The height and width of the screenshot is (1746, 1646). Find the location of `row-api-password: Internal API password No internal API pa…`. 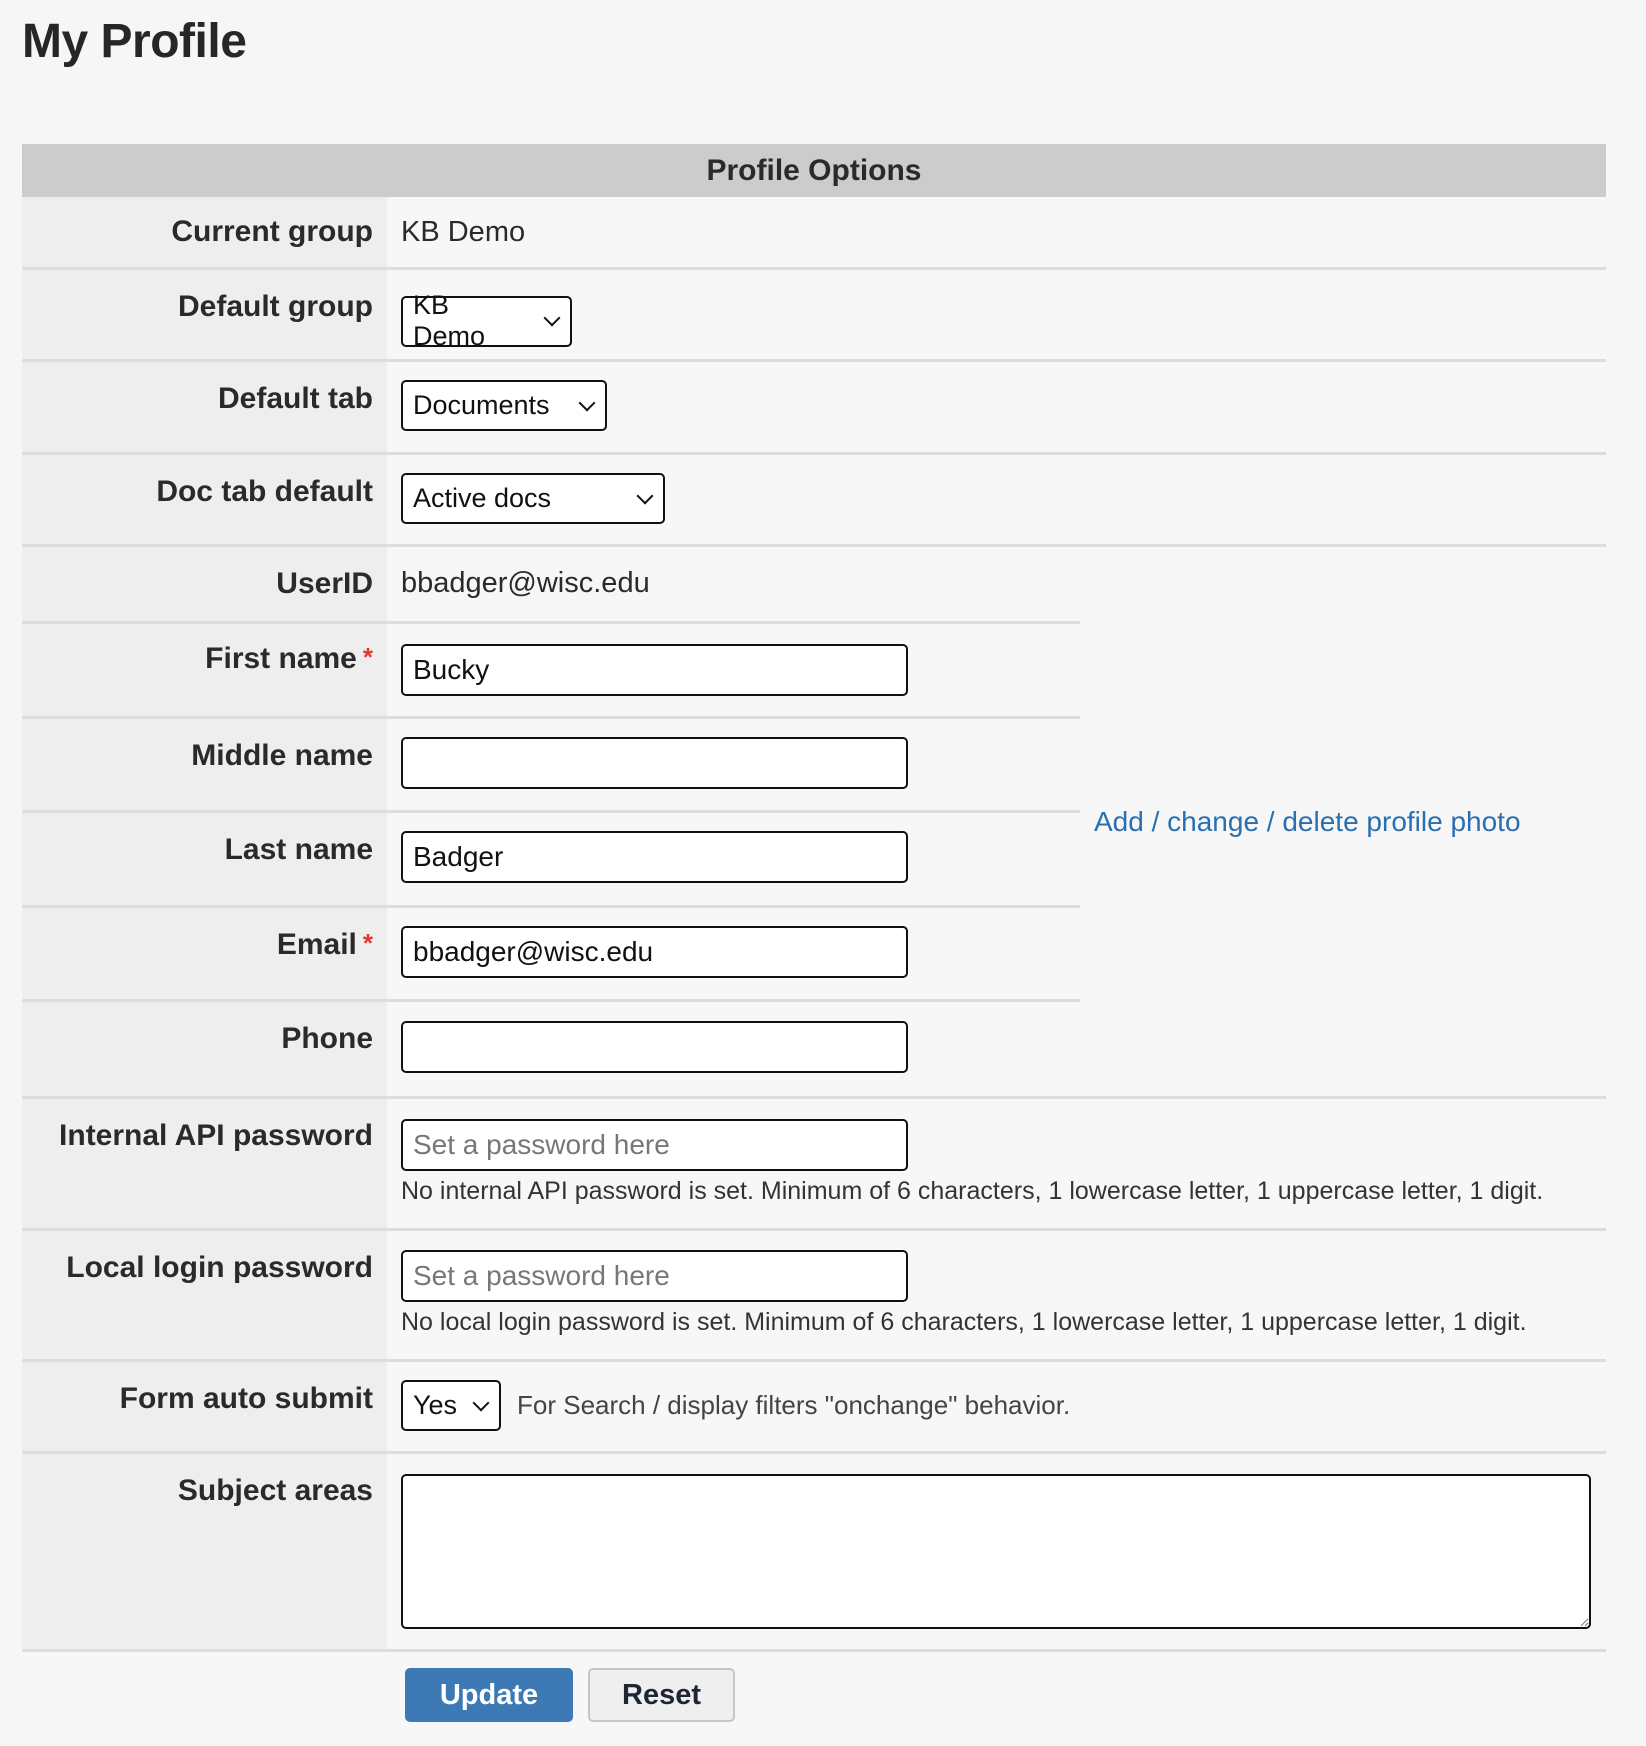

row-api-password: Internal API password No internal API pa… is located at coordinates (814, 1165).